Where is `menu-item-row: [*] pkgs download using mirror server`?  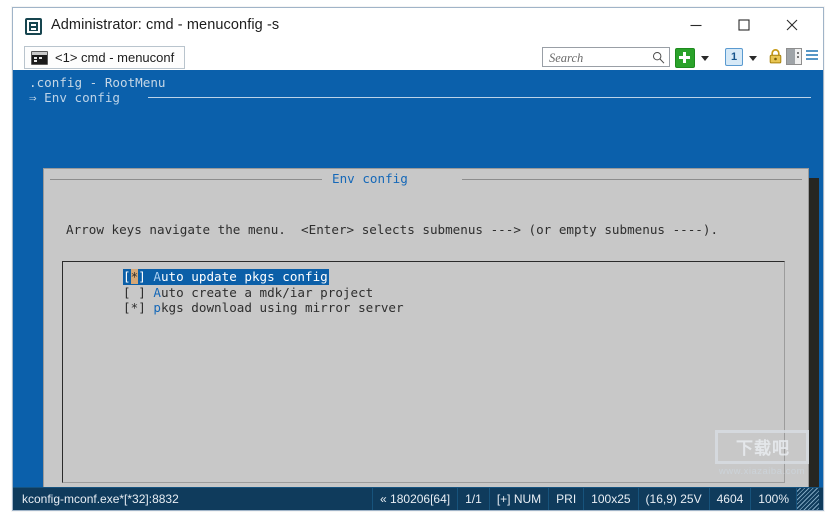 menu-item-row: [*] pkgs download using mirror server is located at coordinates (263, 308).